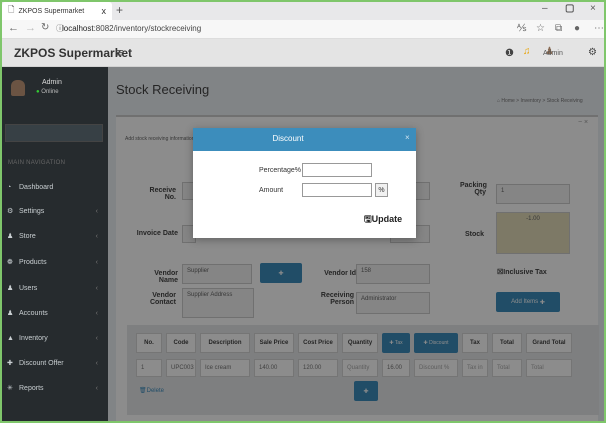  Describe the element at coordinates (553, 53) in the screenshot. I see `header-user-name: Admin` at that location.